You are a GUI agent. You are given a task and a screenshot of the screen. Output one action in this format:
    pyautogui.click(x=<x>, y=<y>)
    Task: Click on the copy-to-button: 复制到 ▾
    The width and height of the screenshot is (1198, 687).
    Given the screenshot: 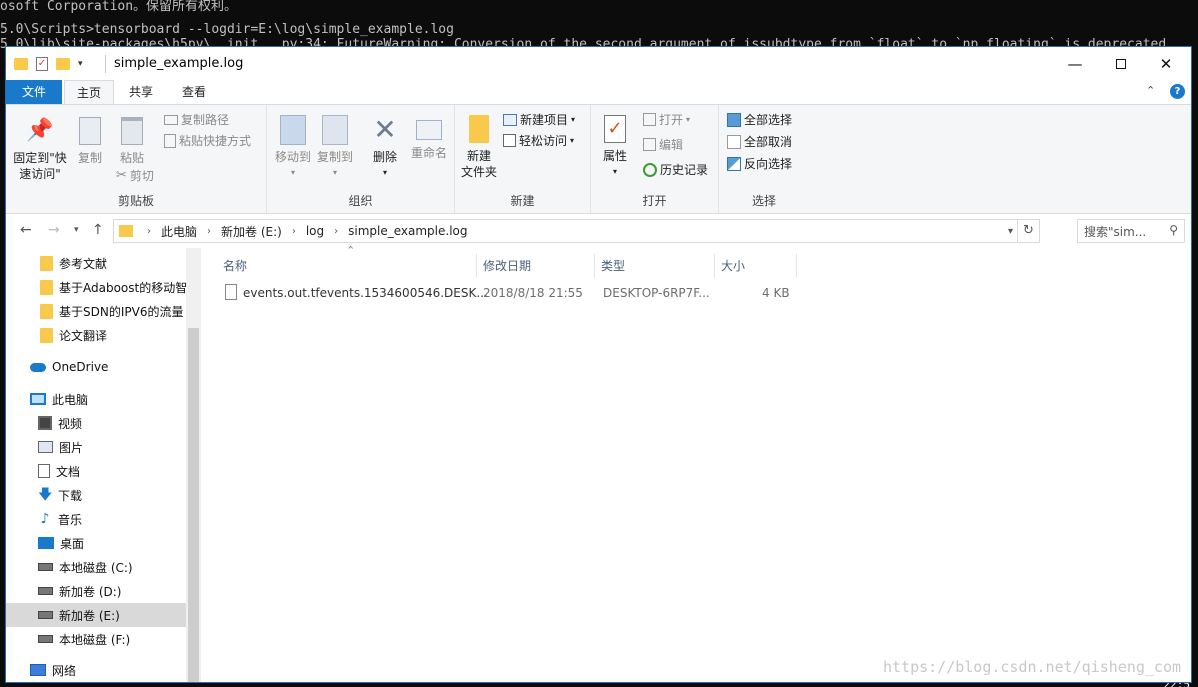 What is the action you would take?
    pyautogui.click(x=335, y=148)
    